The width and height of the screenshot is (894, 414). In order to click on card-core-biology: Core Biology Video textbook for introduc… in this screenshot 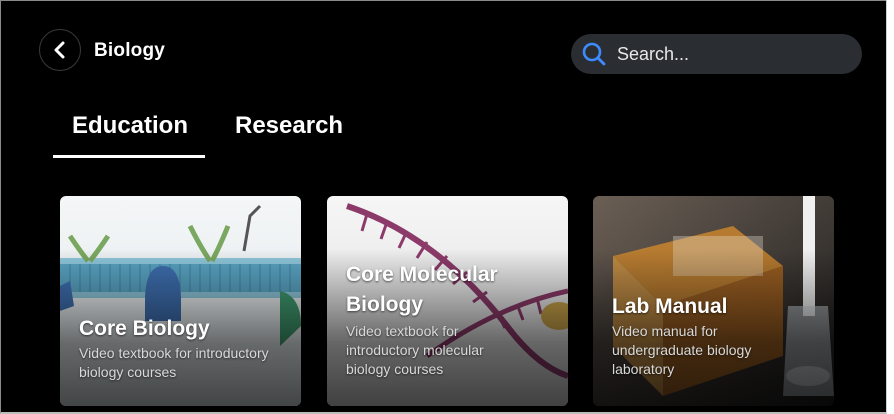, I will do `click(180, 301)`.